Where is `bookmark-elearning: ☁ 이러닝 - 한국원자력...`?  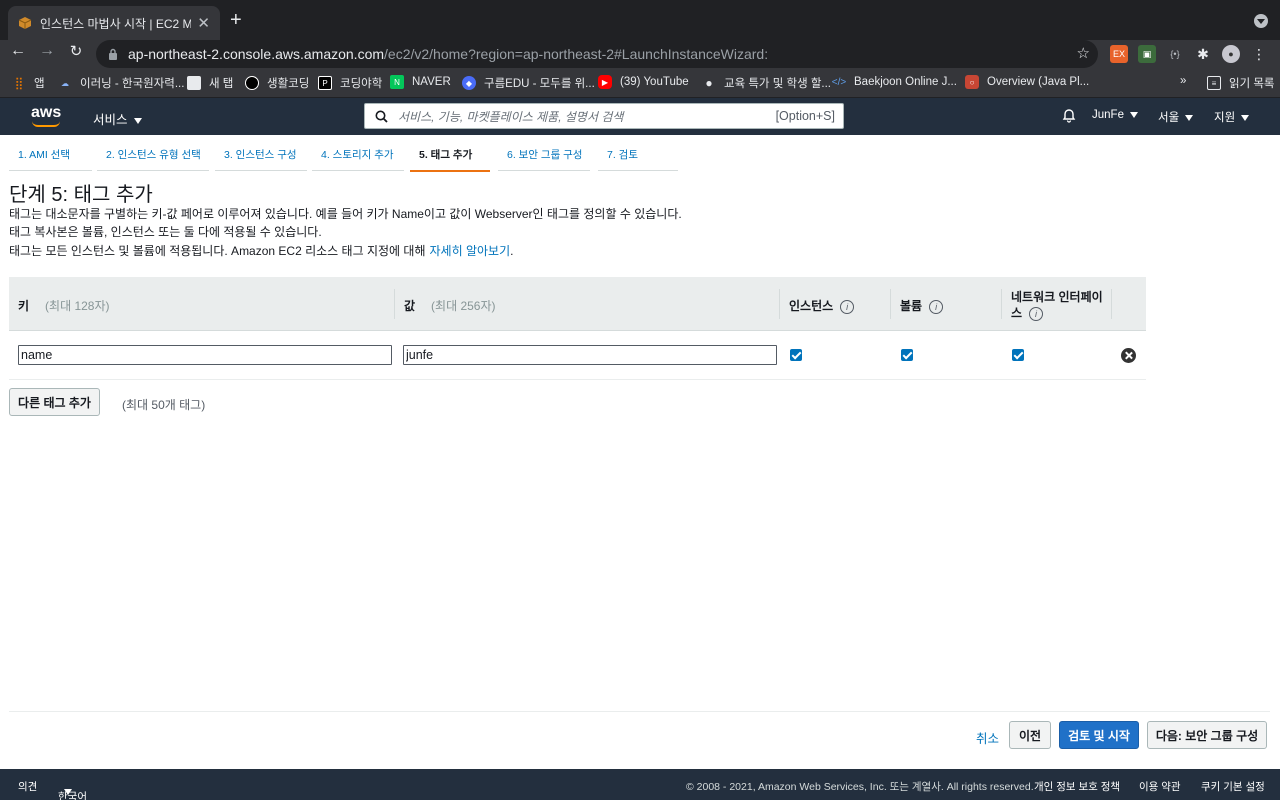 bookmark-elearning: ☁ 이러닝 - 한국원자력... is located at coordinates (121, 83).